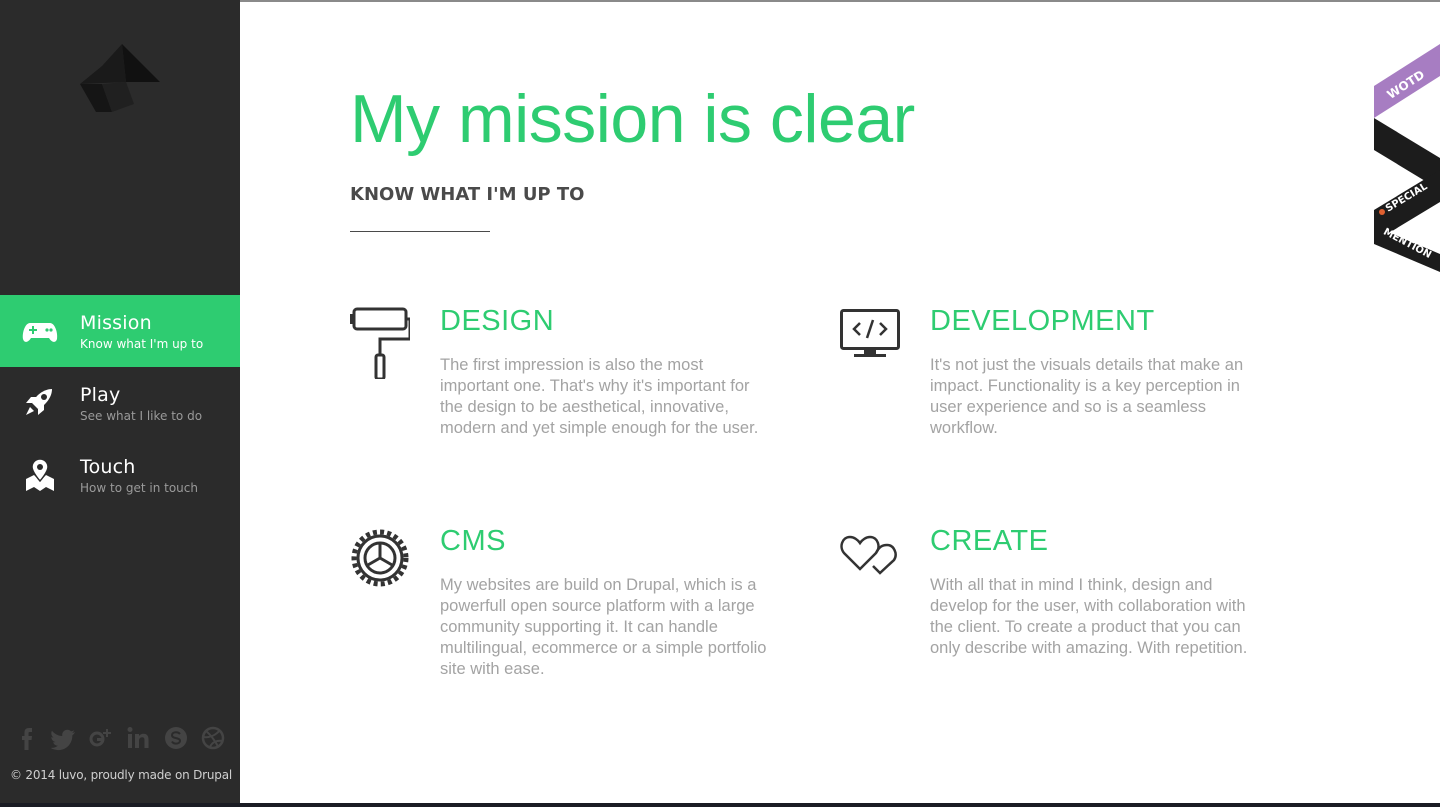 The image size is (1440, 807). What do you see at coordinates (63, 738) in the screenshot?
I see `twitter-icon` at bounding box center [63, 738].